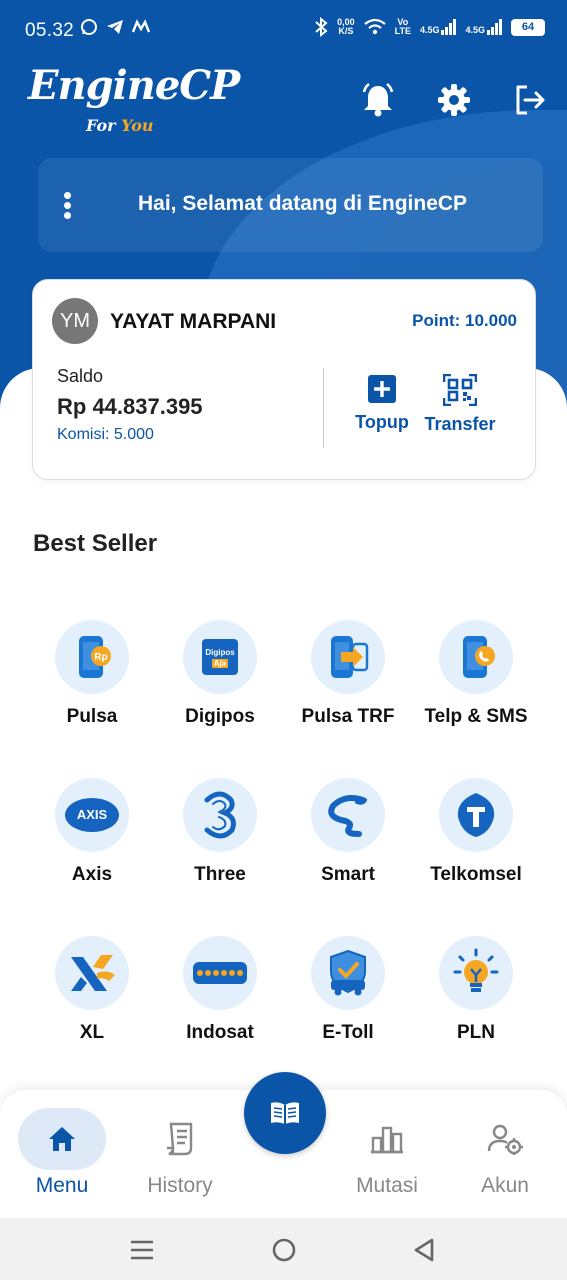  Describe the element at coordinates (220, 815) in the screenshot. I see `three-icon` at that location.